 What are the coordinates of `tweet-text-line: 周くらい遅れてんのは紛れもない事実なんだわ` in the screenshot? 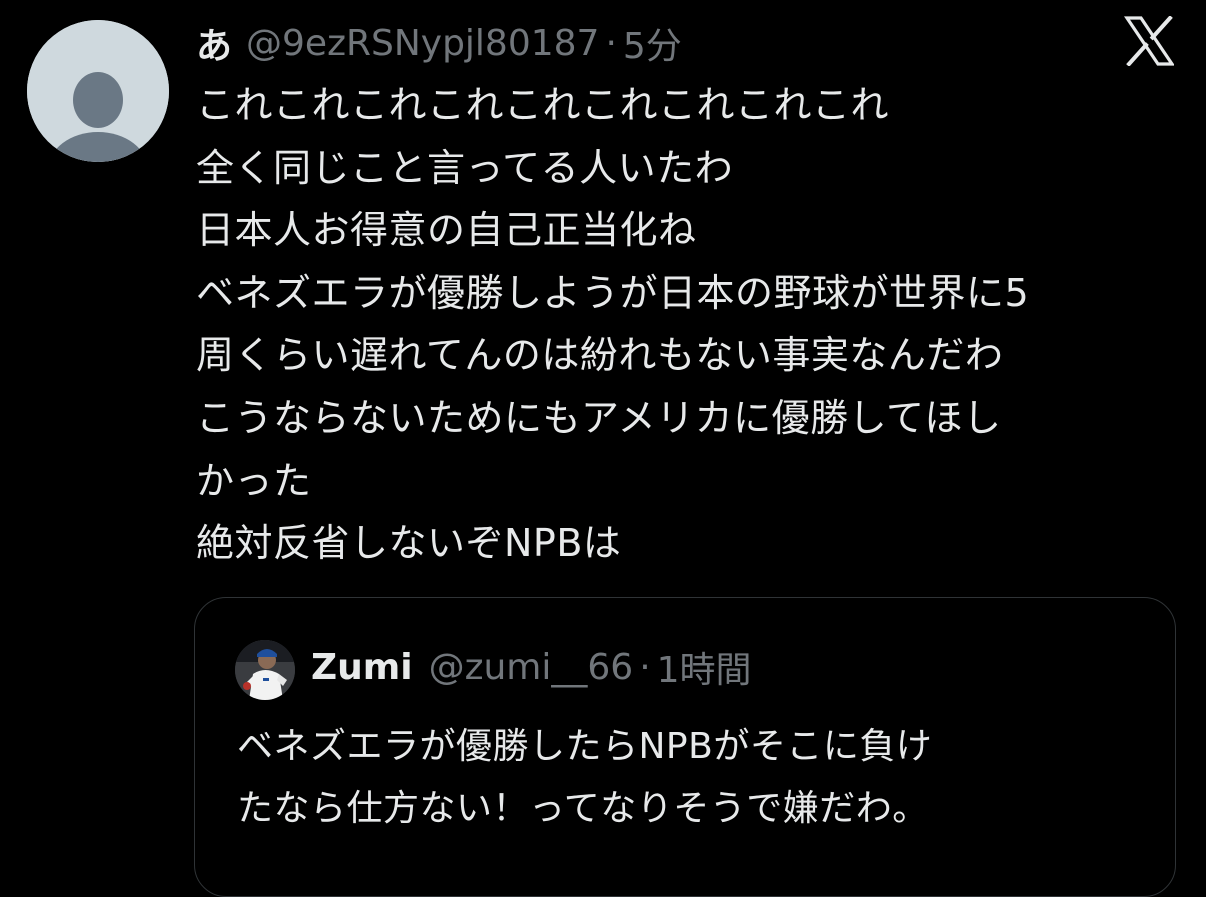 It's located at (600, 355).